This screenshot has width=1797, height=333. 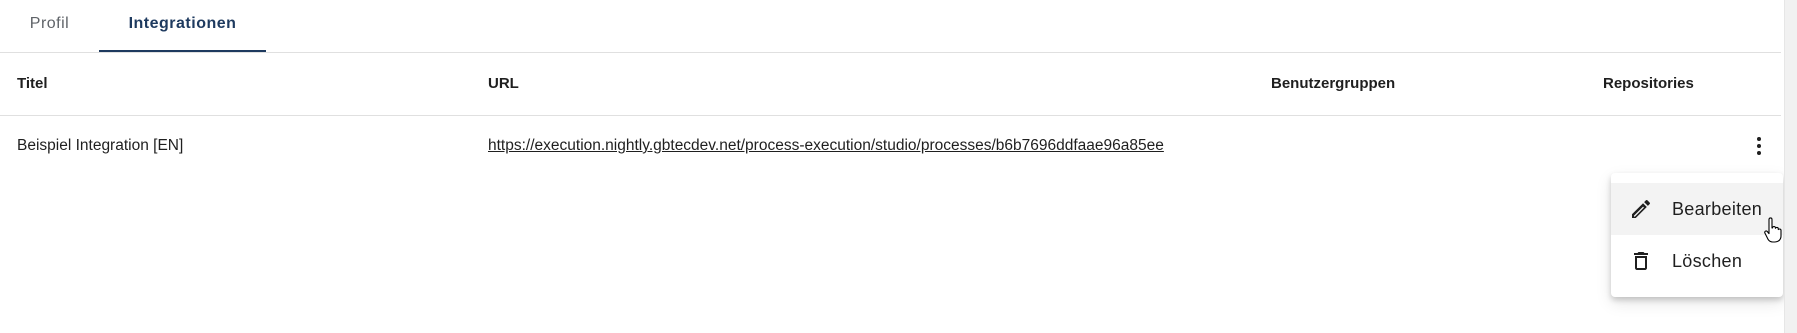 I want to click on row-actions-button, so click(x=1759, y=146).